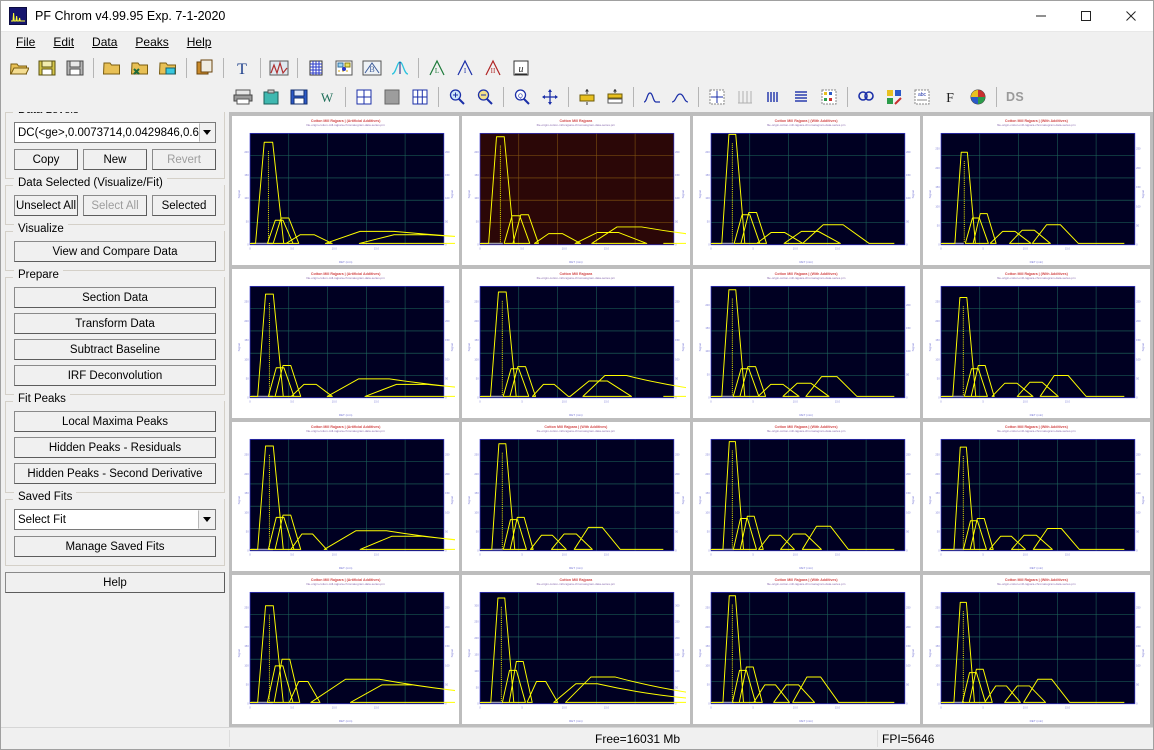  What do you see at coordinates (115, 132) in the screenshot?
I see `data-levels-combobox: DC(<ge>,0.0073714,0.0429846,0.634` at bounding box center [115, 132].